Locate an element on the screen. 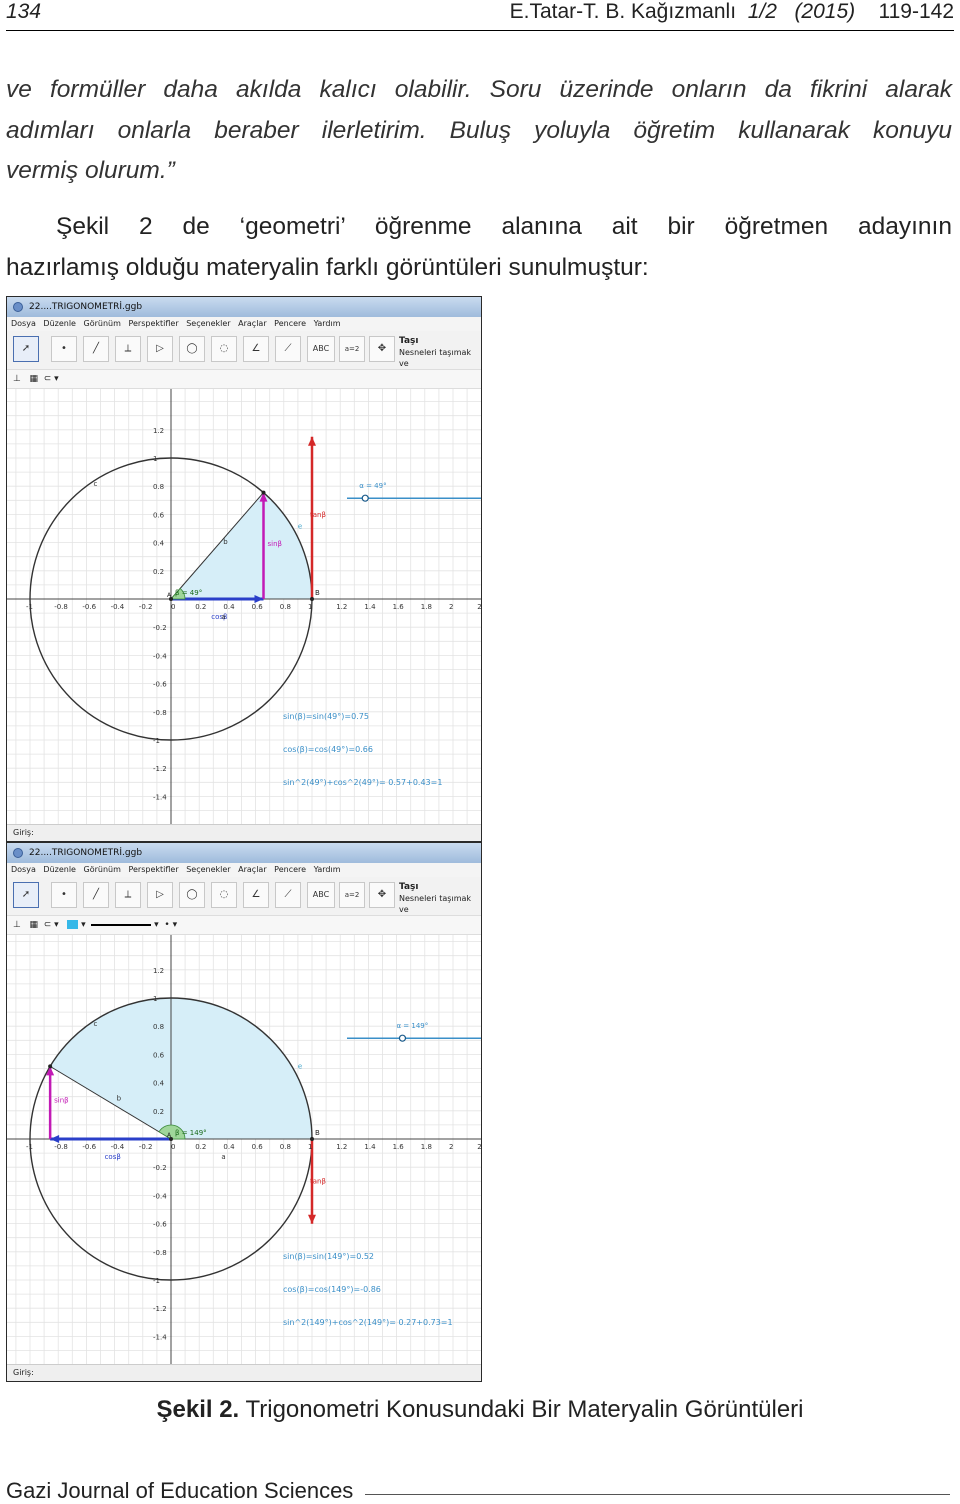 This screenshot has height=1504, width=960. style-bar: ⊥ ▦ ⊂ ▾ ▾ ▾ • ▾ is located at coordinates (244, 925).